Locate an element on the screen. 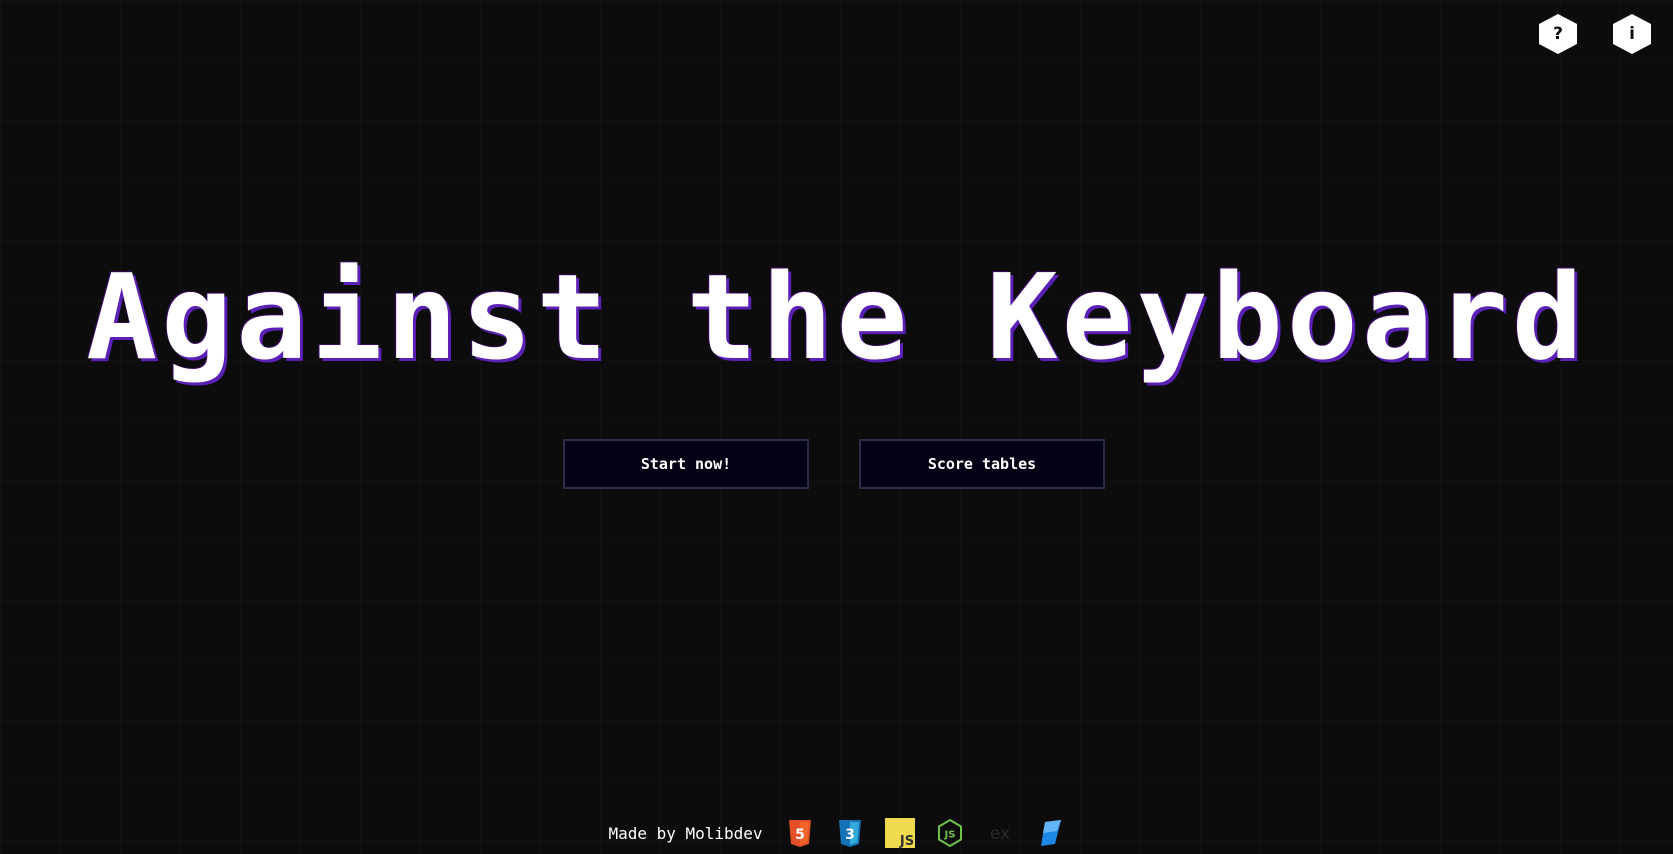  svg-text: 3 is located at coordinates (850, 835).